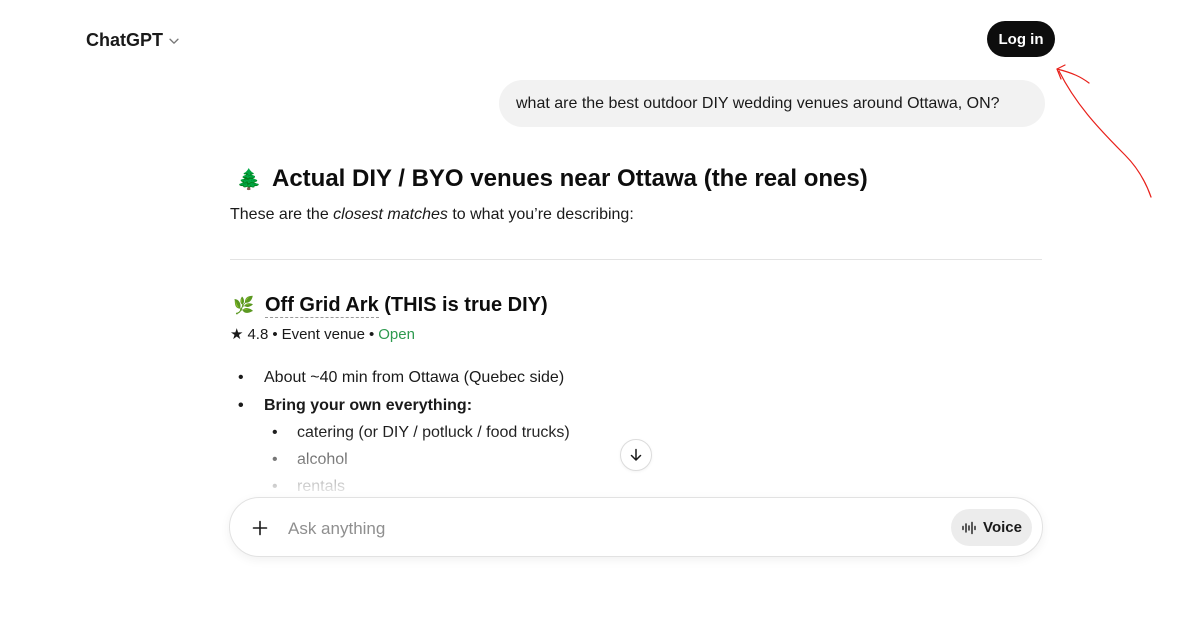 The height and width of the screenshot is (625, 1200). I want to click on add-attachment-button, so click(260, 528).